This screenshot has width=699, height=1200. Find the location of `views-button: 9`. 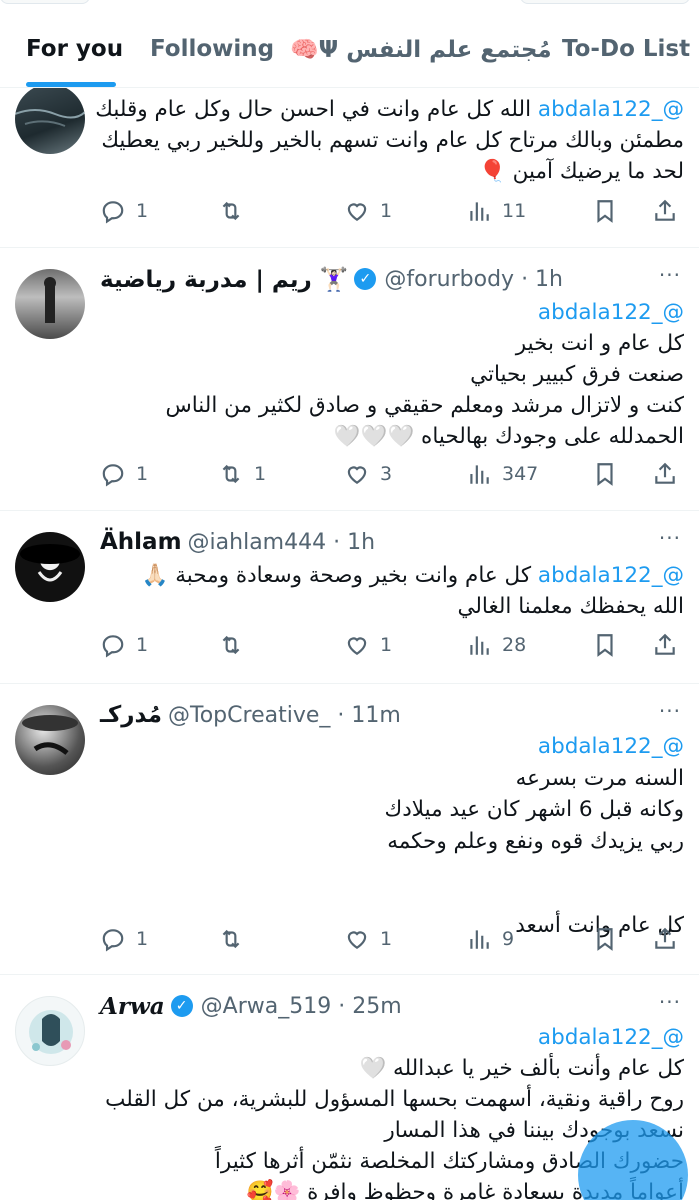

views-button: 9 is located at coordinates (490, 939).